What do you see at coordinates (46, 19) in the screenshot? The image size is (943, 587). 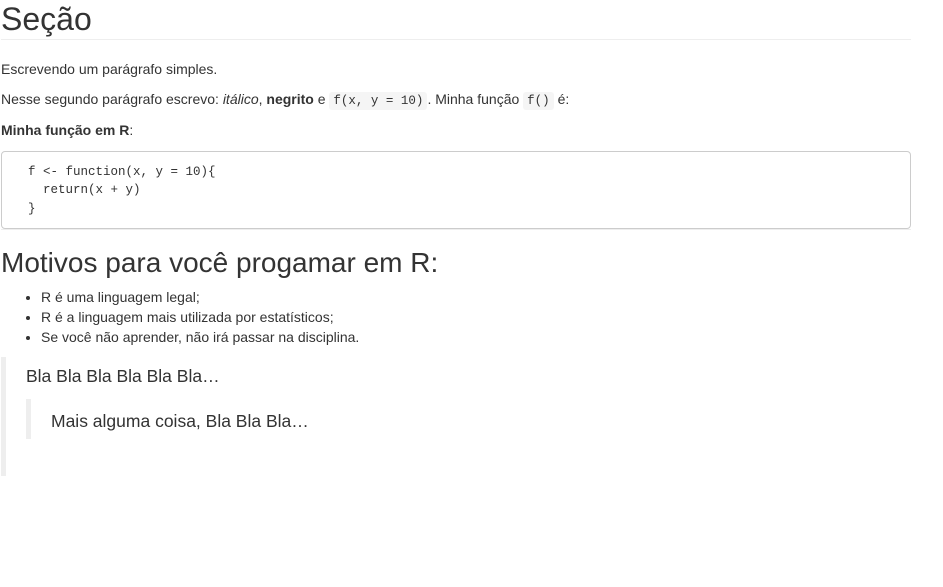 I see `section-title: Seção` at bounding box center [46, 19].